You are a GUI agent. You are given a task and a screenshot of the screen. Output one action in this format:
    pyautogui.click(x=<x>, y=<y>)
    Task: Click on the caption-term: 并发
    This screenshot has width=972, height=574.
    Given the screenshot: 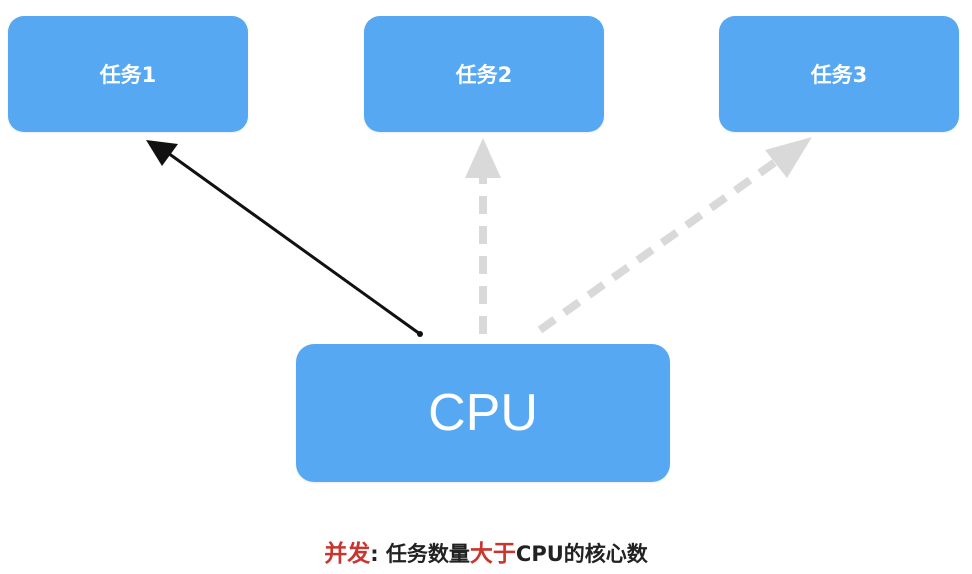 What is the action you would take?
    pyautogui.click(x=347, y=554)
    